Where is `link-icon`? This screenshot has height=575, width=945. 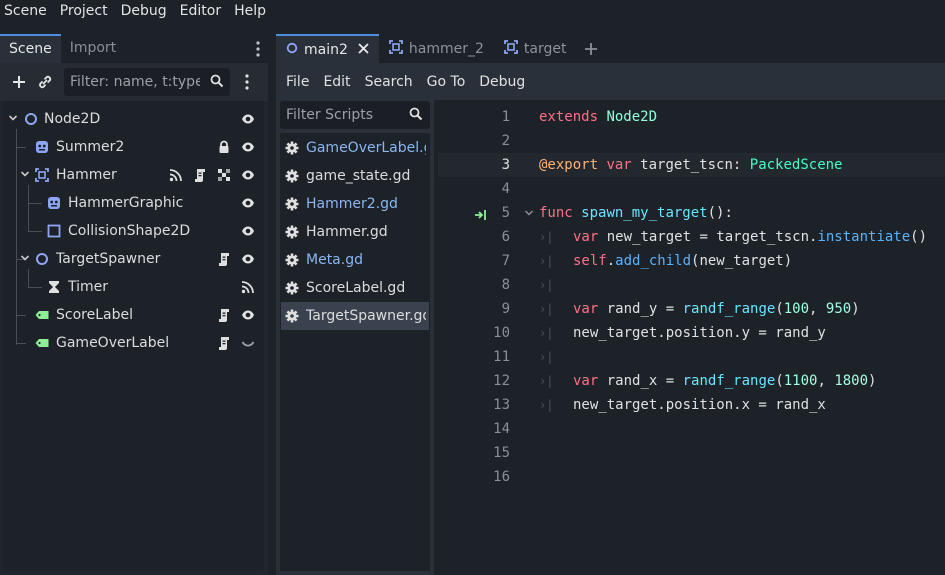 link-icon is located at coordinates (45, 82).